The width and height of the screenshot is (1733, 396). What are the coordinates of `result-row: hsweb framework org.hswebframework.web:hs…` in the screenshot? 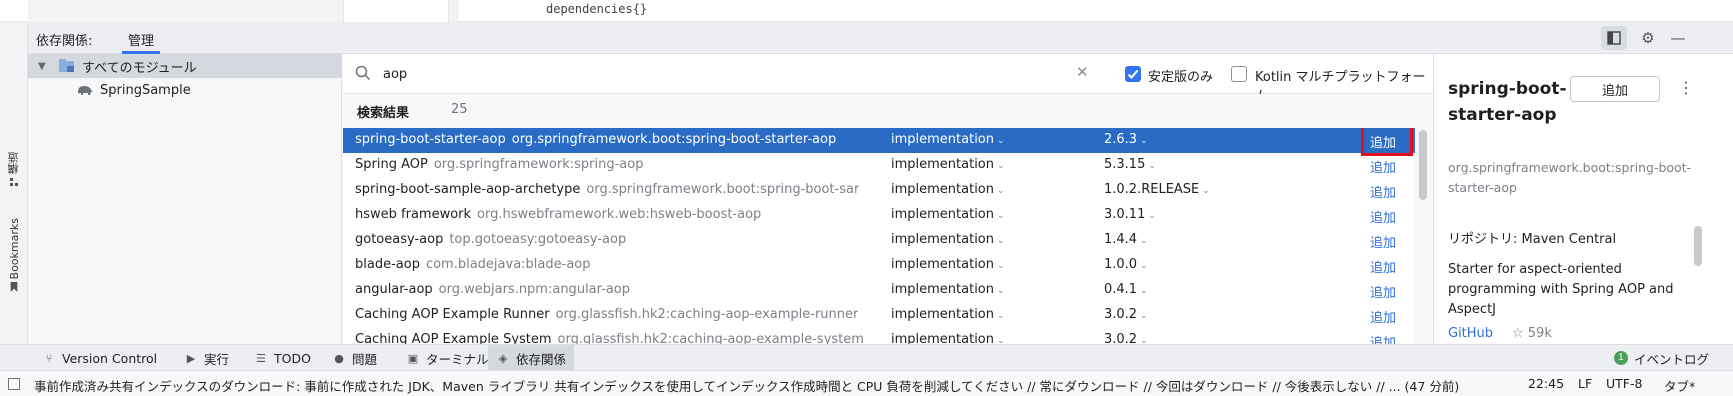 It's located at (879, 215).